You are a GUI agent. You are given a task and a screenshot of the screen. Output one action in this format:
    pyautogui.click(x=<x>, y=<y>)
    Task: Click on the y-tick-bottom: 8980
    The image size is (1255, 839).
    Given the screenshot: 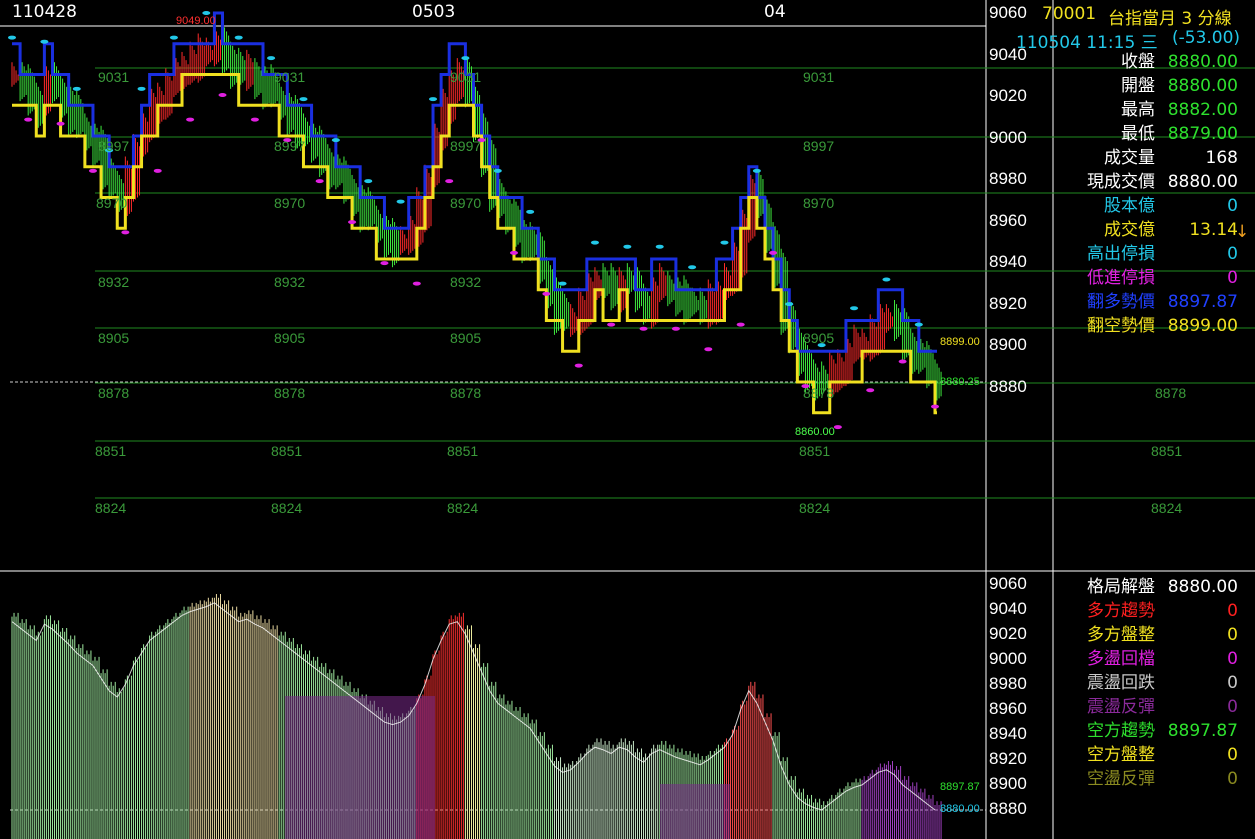 What is the action you would take?
    pyautogui.click(x=1008, y=683)
    